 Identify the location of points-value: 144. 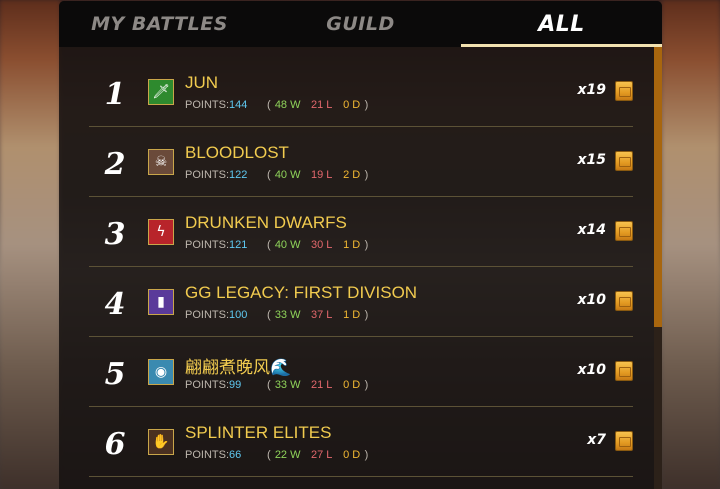
(238, 105).